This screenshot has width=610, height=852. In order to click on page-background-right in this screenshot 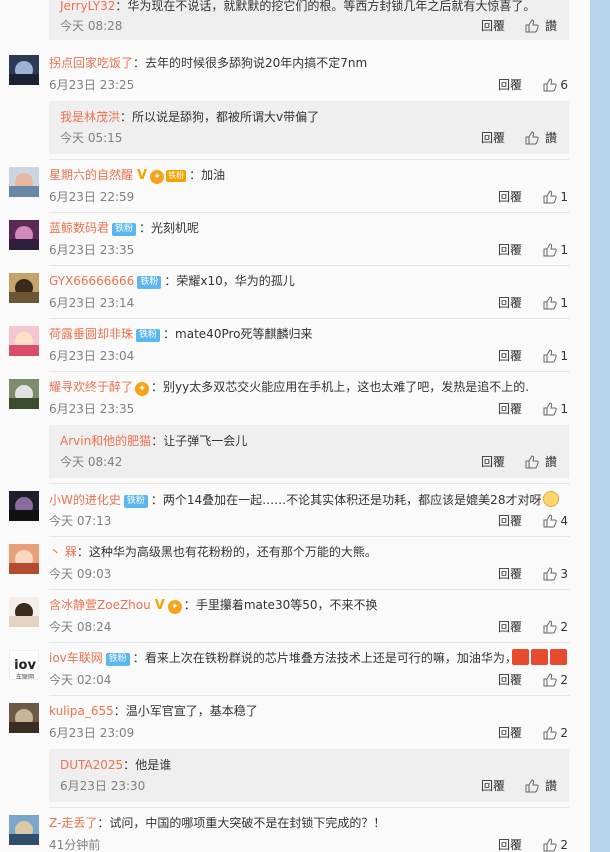, I will do `click(600, 426)`.